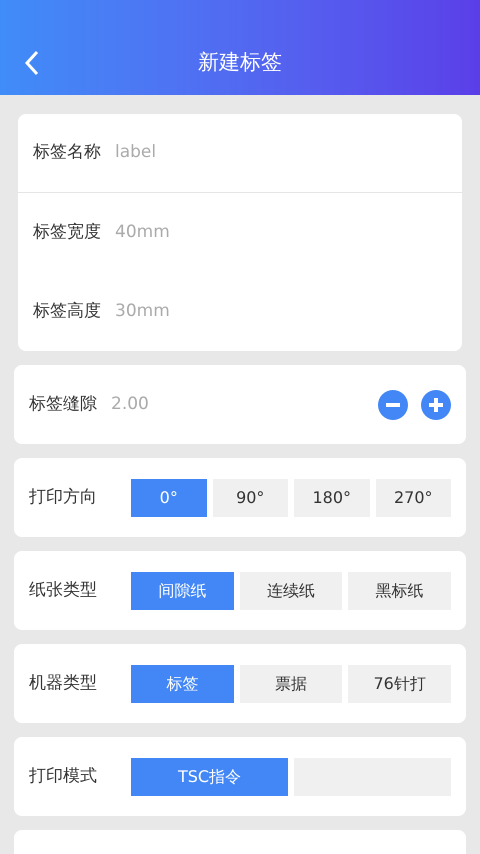 The width and height of the screenshot is (480, 854). What do you see at coordinates (332, 497) in the screenshot?
I see `option-button: 180°` at bounding box center [332, 497].